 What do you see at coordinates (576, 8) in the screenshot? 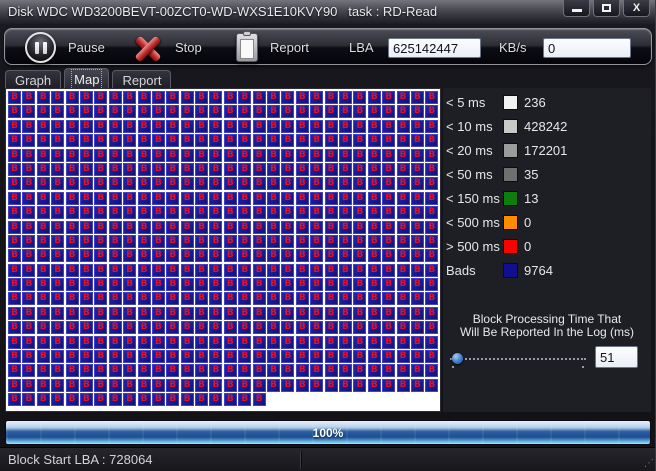
I see `minimize-button` at bounding box center [576, 8].